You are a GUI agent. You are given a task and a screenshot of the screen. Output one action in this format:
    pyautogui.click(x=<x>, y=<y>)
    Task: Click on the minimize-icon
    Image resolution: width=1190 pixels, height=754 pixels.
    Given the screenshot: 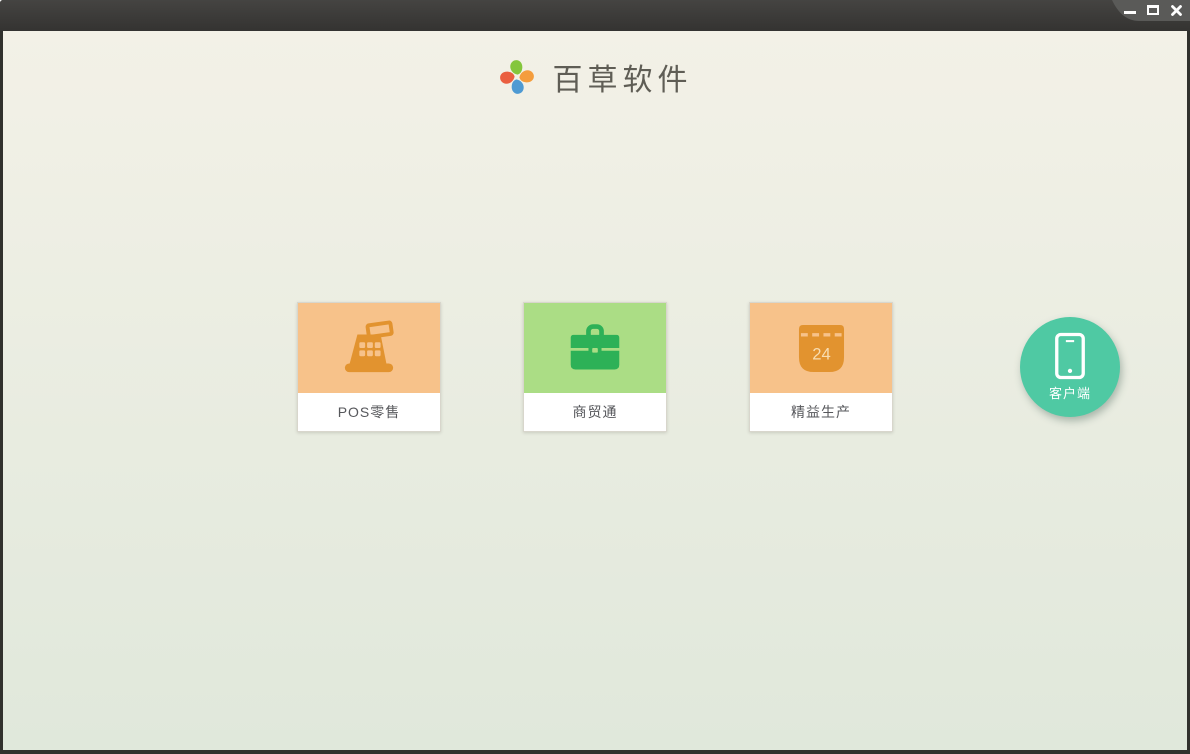 What is the action you would take?
    pyautogui.click(x=1130, y=12)
    